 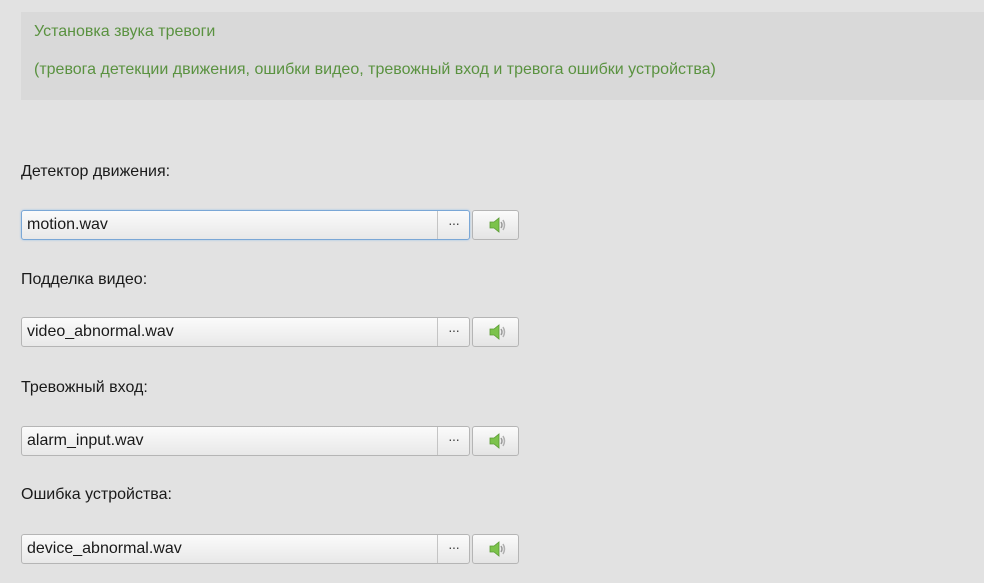 I want to click on alarm-input-play-button, so click(x=495, y=441).